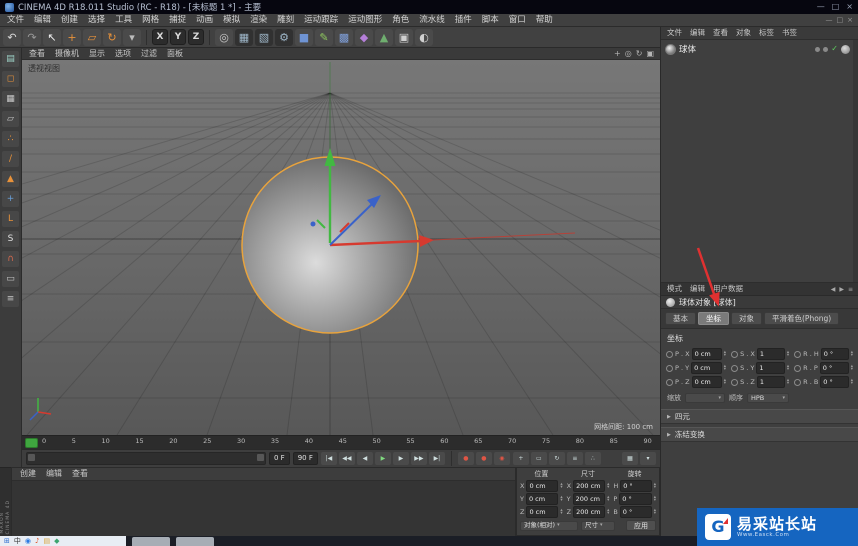 This screenshot has width=858, height=546. What do you see at coordinates (850, 289) in the screenshot?
I see `am-menu-icon: ≡` at bounding box center [850, 289].